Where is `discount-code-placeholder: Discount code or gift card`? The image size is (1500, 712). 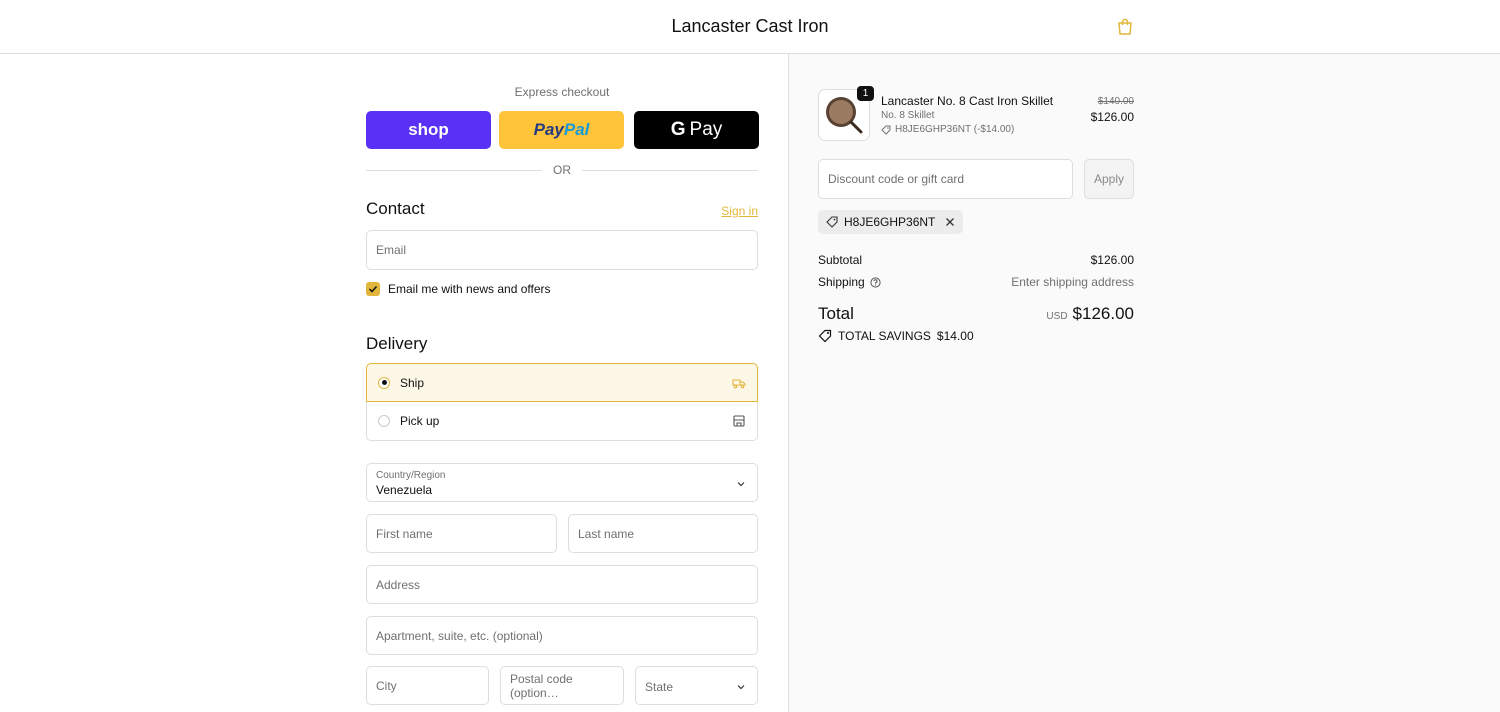 discount-code-placeholder: Discount code or gift card is located at coordinates (896, 179).